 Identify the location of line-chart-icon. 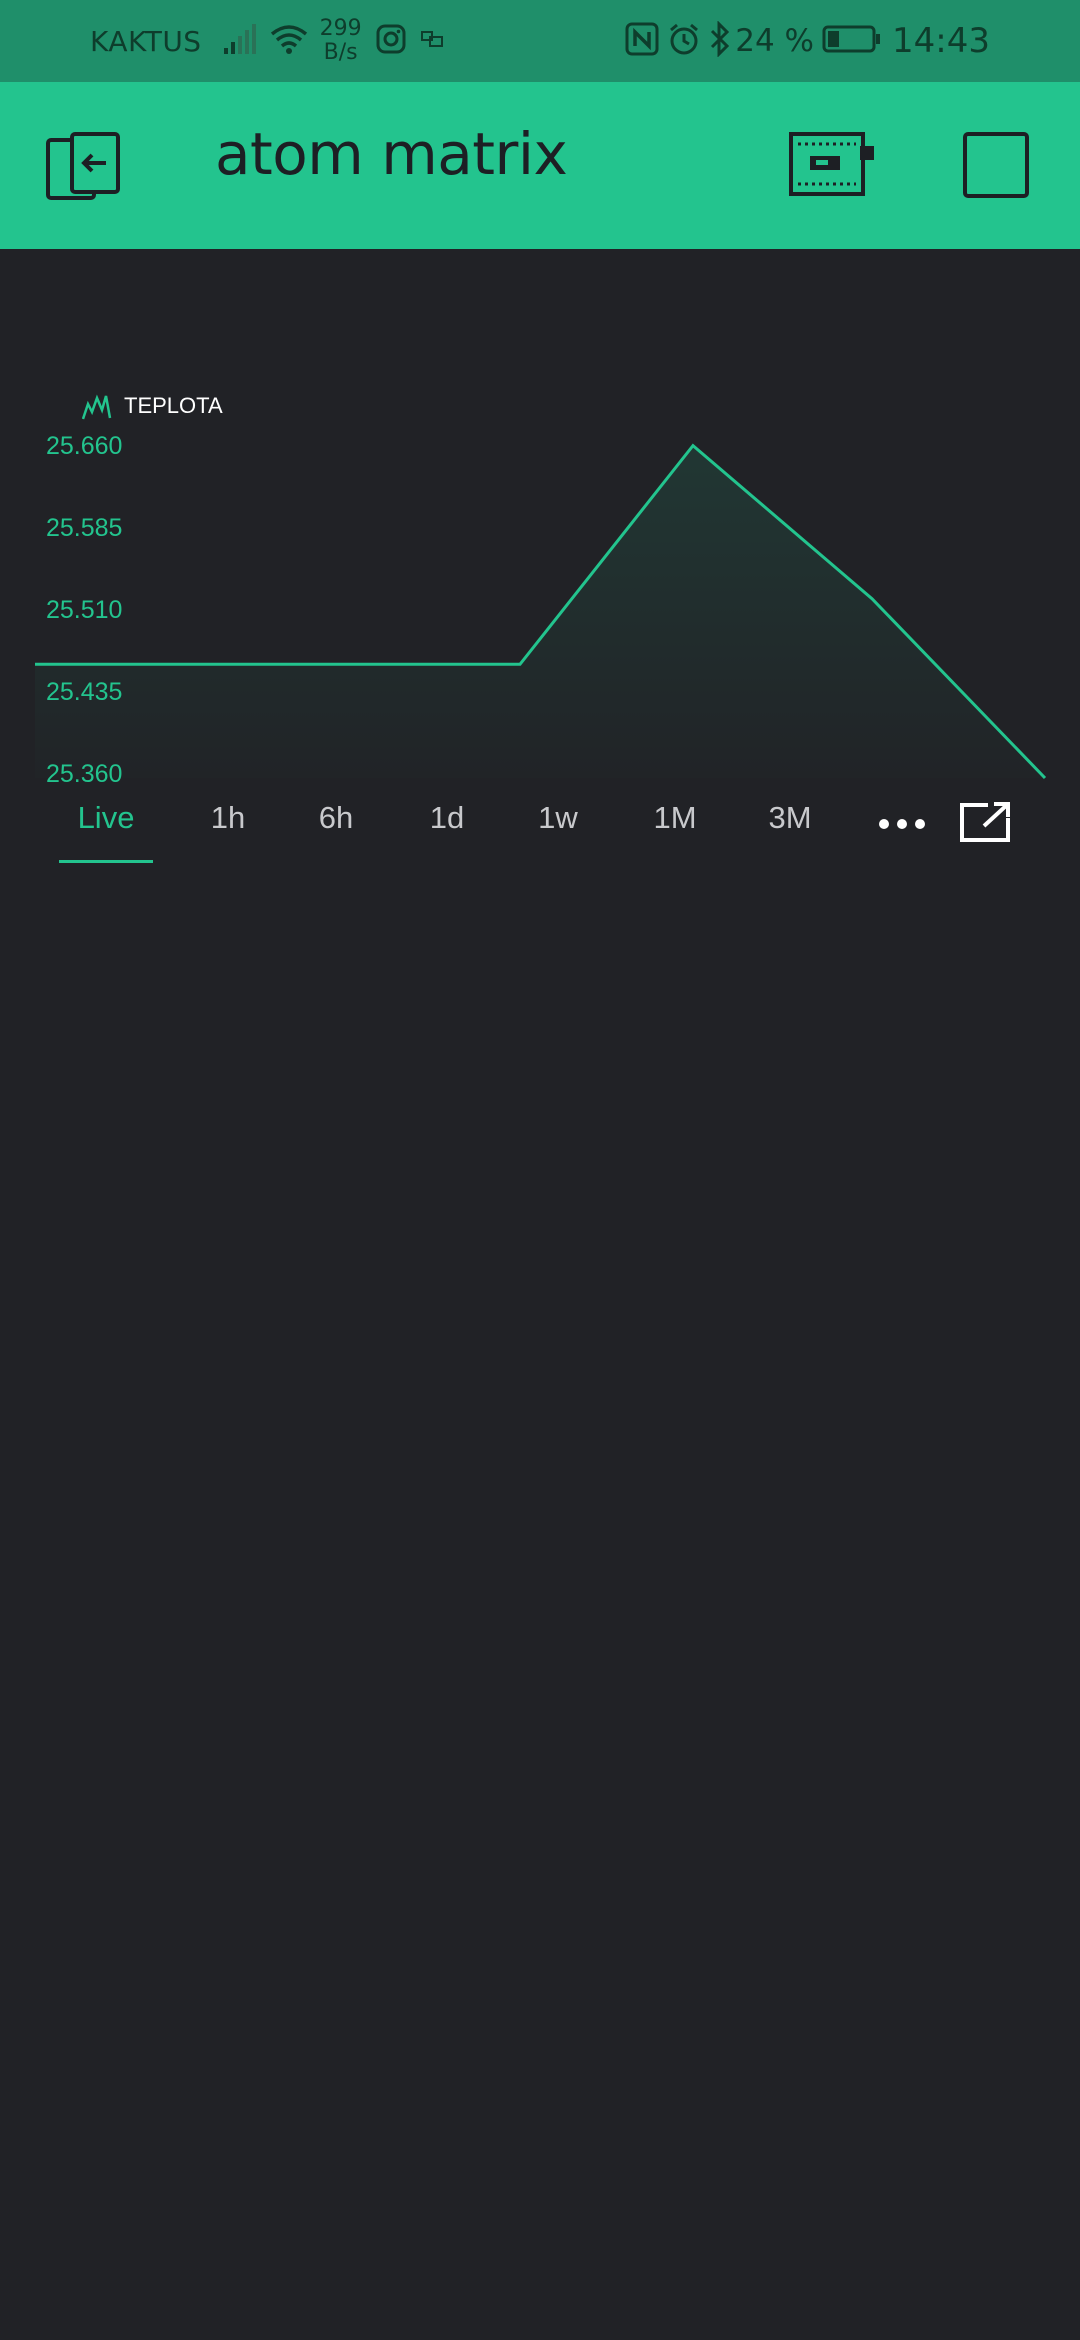
(97, 407).